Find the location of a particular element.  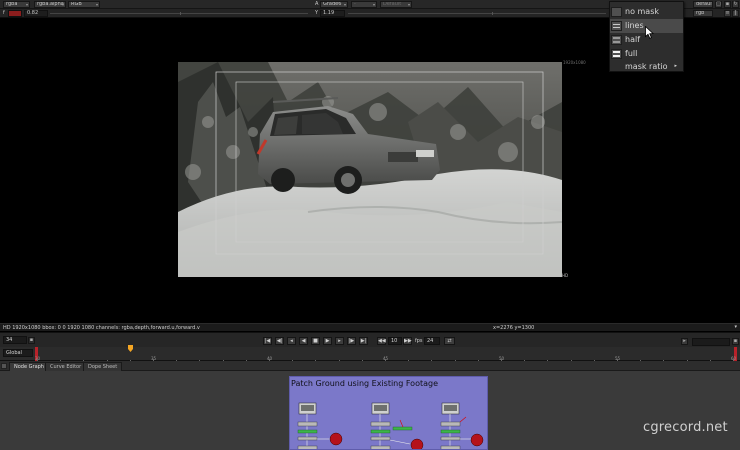

compare-mode-dropdown: Default ▾ is located at coordinates (396, 4).